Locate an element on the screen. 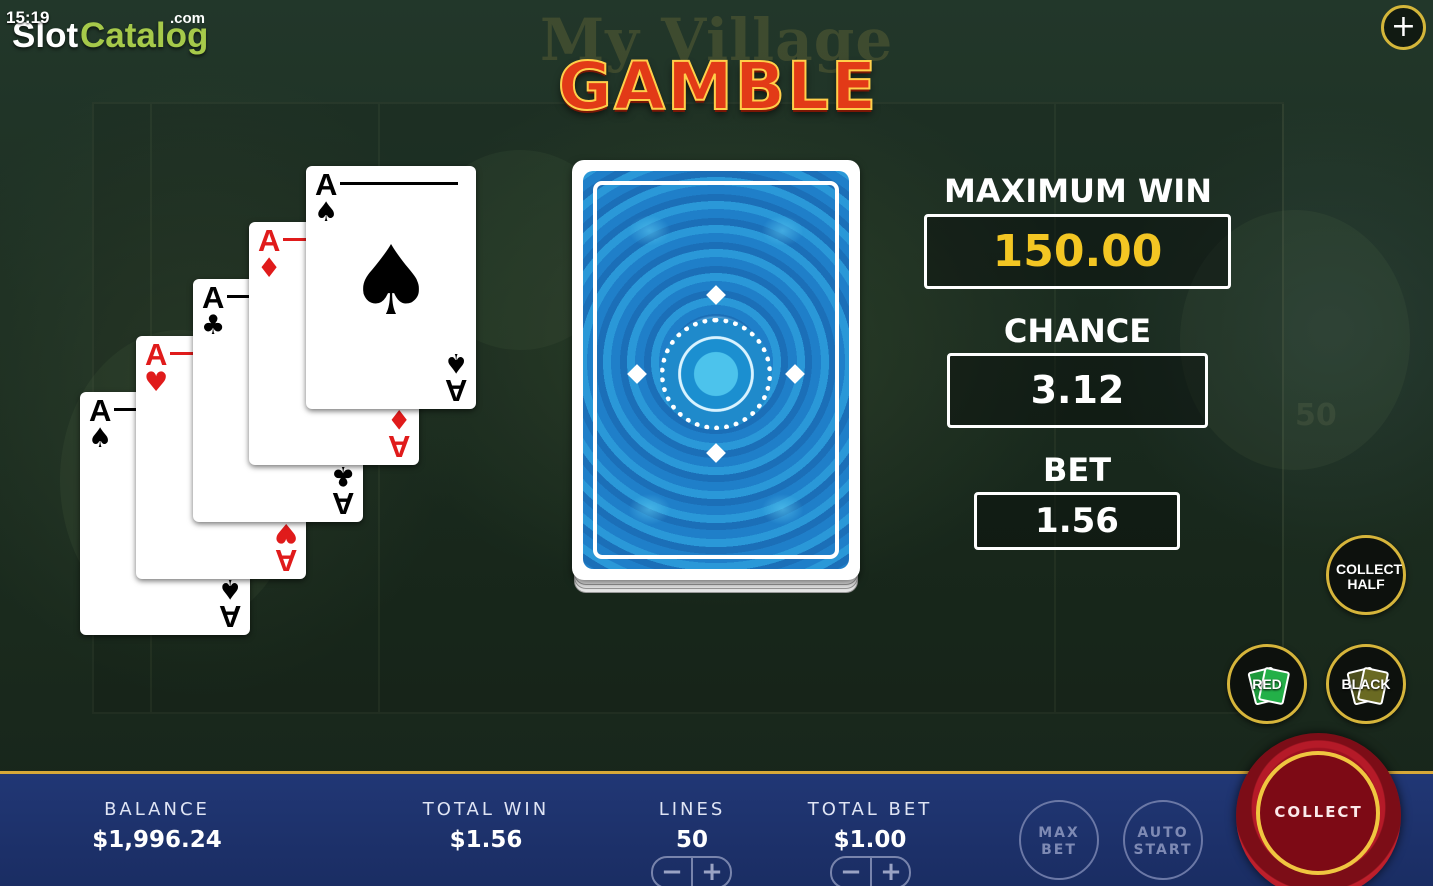  black-label: BLACK is located at coordinates (1366, 684).